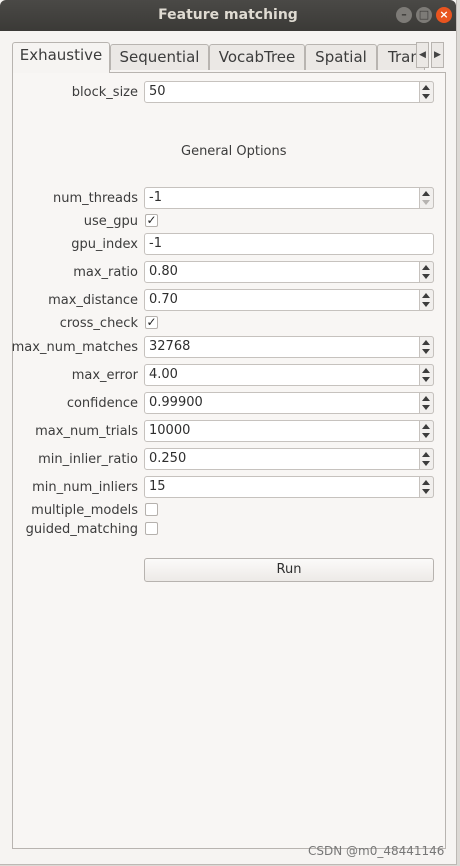  Describe the element at coordinates (426, 272) in the screenshot. I see `max-ratio-spinner` at that location.